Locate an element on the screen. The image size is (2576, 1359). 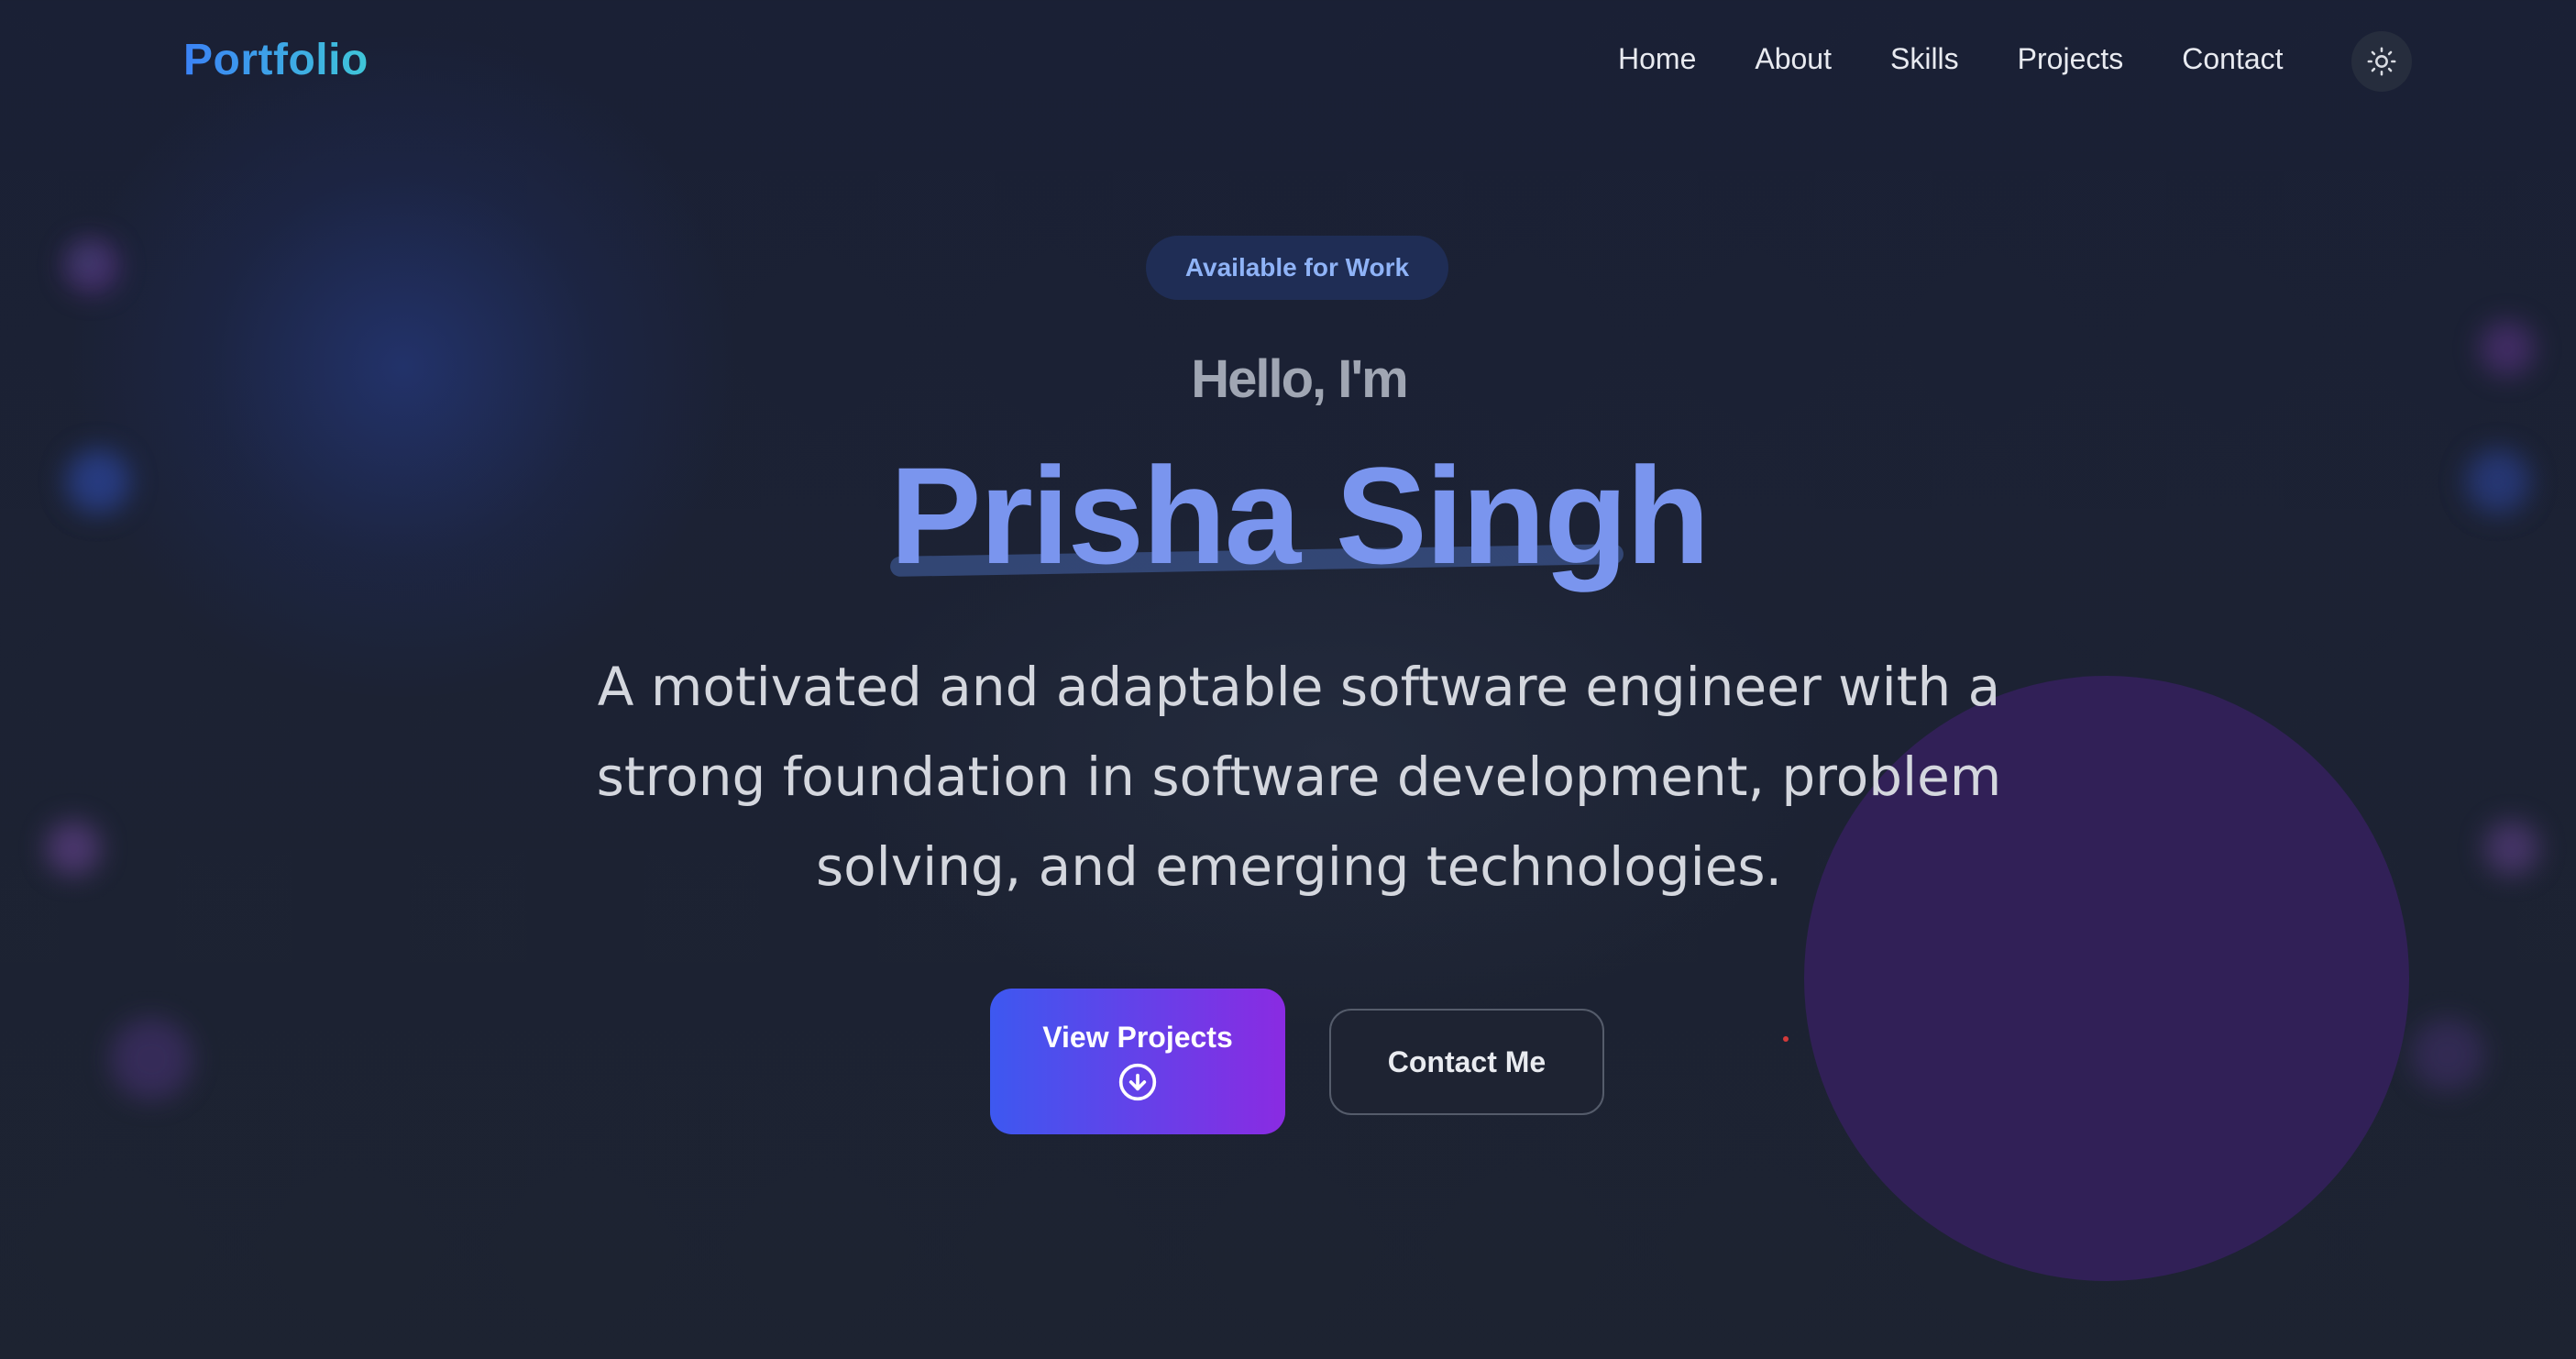
hero-name-wrap: Prisha Singh is located at coordinates (1288, 515).